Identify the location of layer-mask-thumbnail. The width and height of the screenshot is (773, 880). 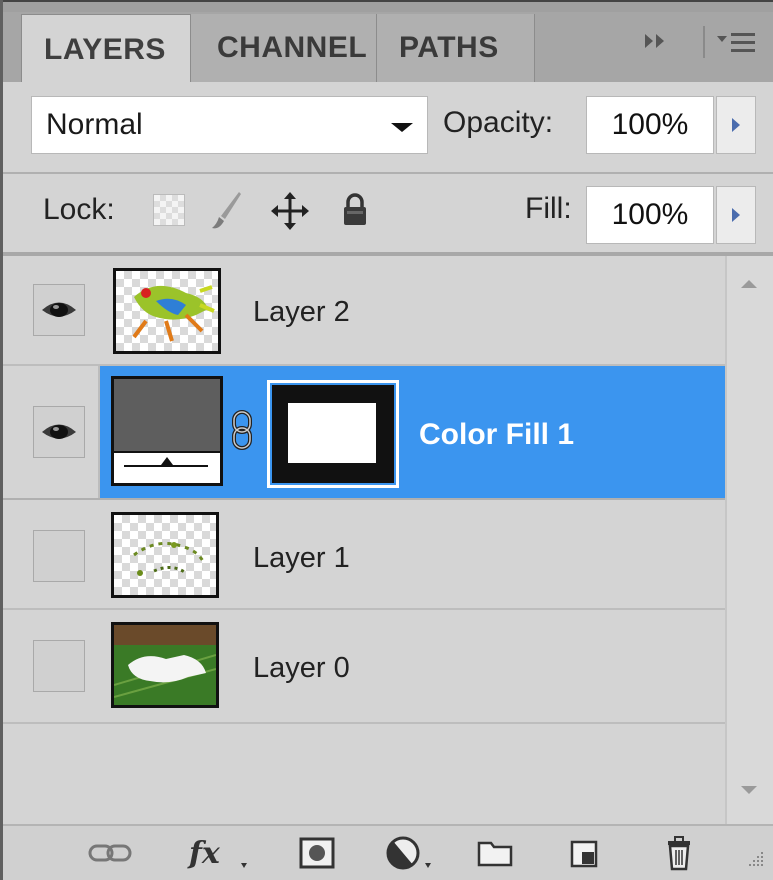
(333, 434).